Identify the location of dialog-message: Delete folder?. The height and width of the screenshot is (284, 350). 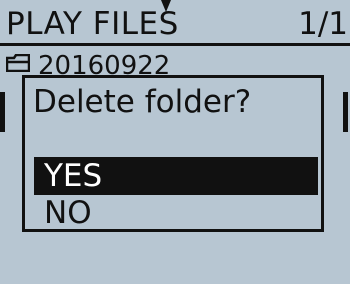
(142, 102).